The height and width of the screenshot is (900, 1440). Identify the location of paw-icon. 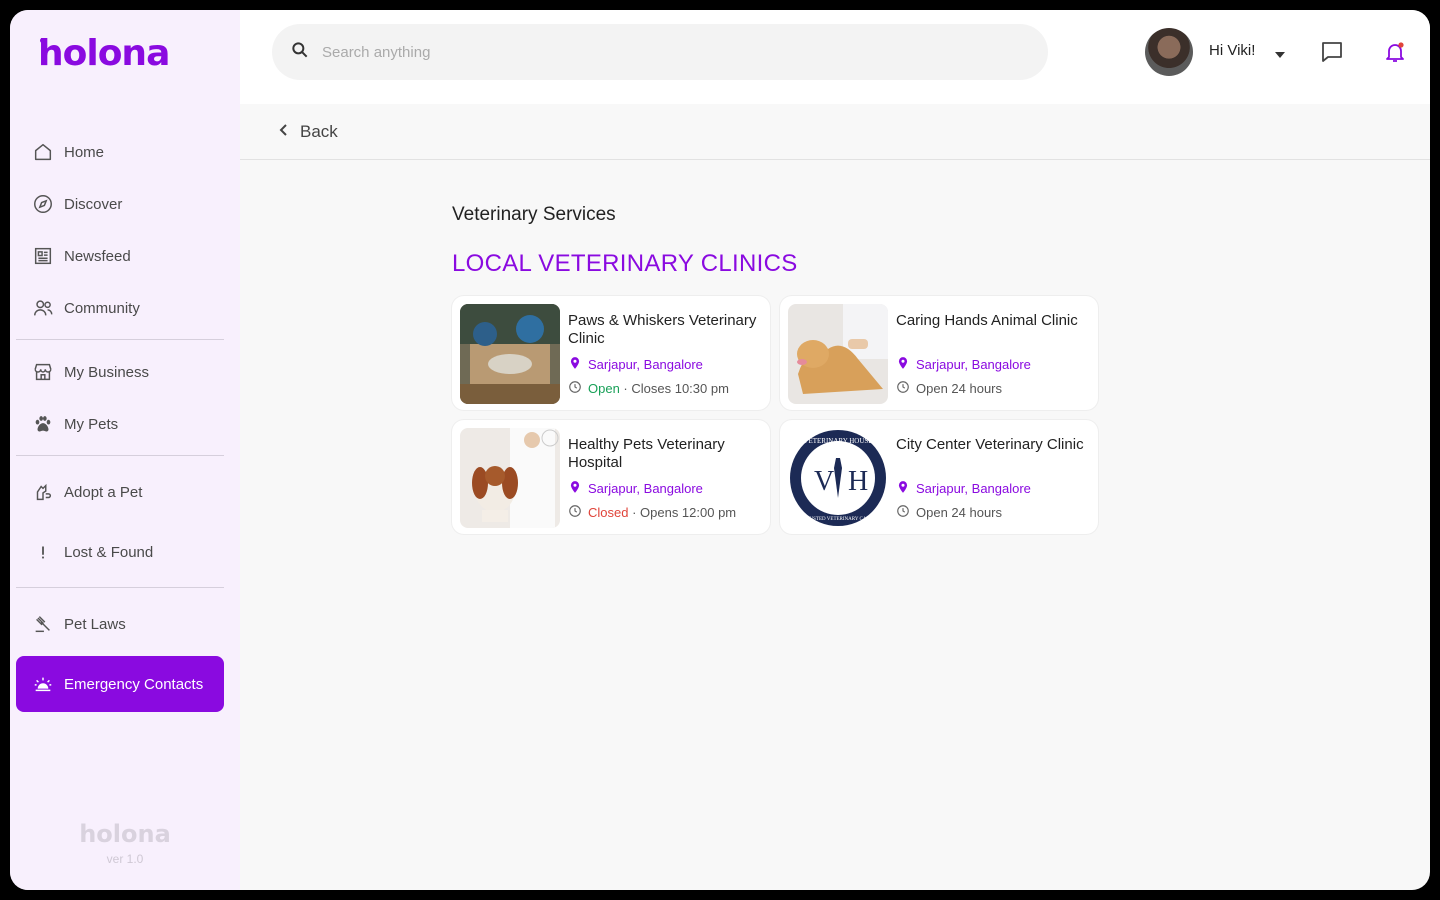
(43, 424).